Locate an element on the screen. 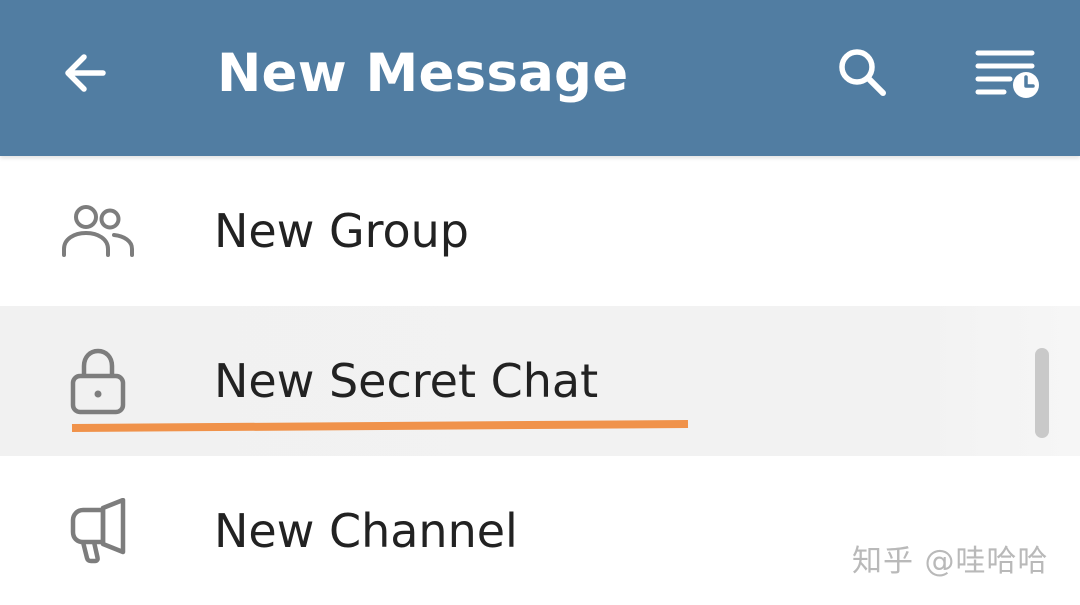 This screenshot has width=1080, height=605. group-icon is located at coordinates (98, 231).